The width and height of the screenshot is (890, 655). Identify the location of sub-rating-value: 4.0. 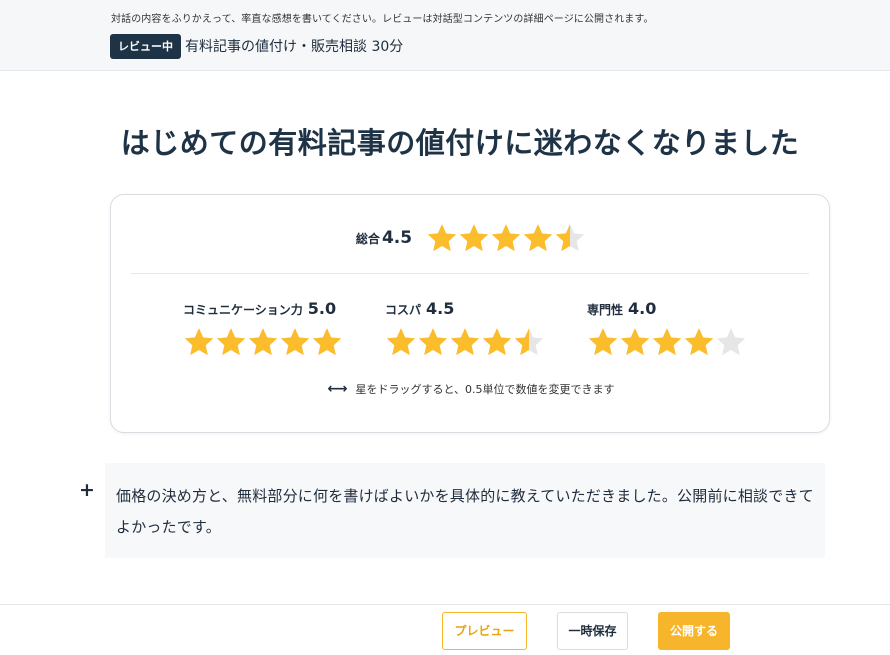
(642, 308).